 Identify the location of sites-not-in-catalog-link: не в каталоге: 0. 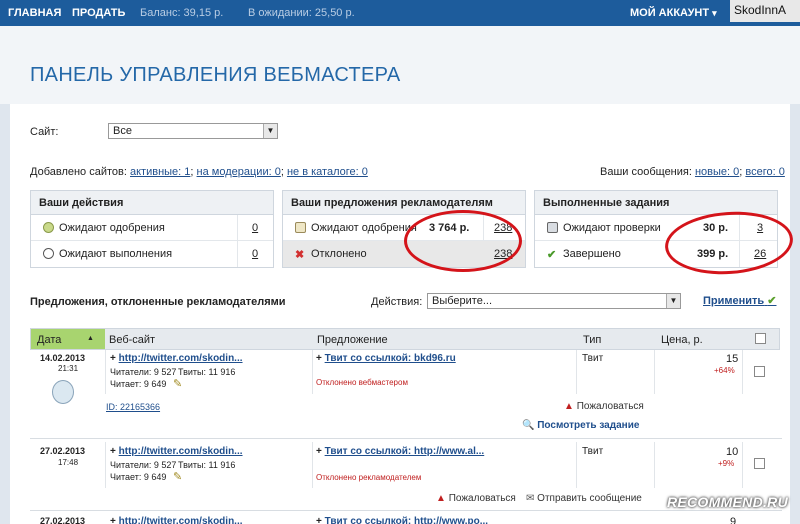
(327, 172).